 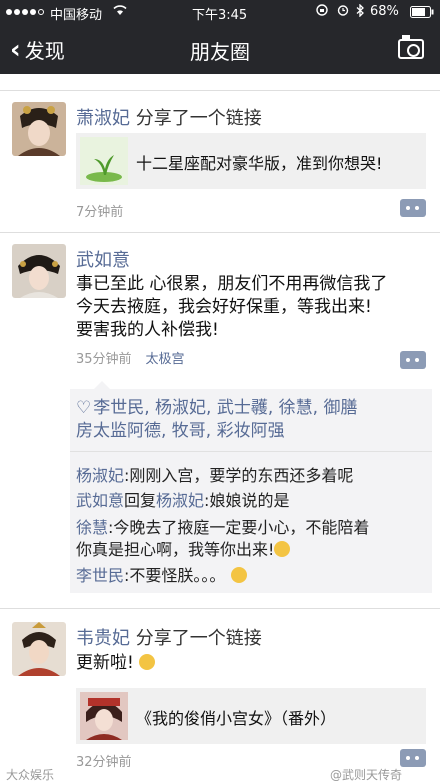 I want to click on post-time: 32分钟前, so click(x=104, y=762).